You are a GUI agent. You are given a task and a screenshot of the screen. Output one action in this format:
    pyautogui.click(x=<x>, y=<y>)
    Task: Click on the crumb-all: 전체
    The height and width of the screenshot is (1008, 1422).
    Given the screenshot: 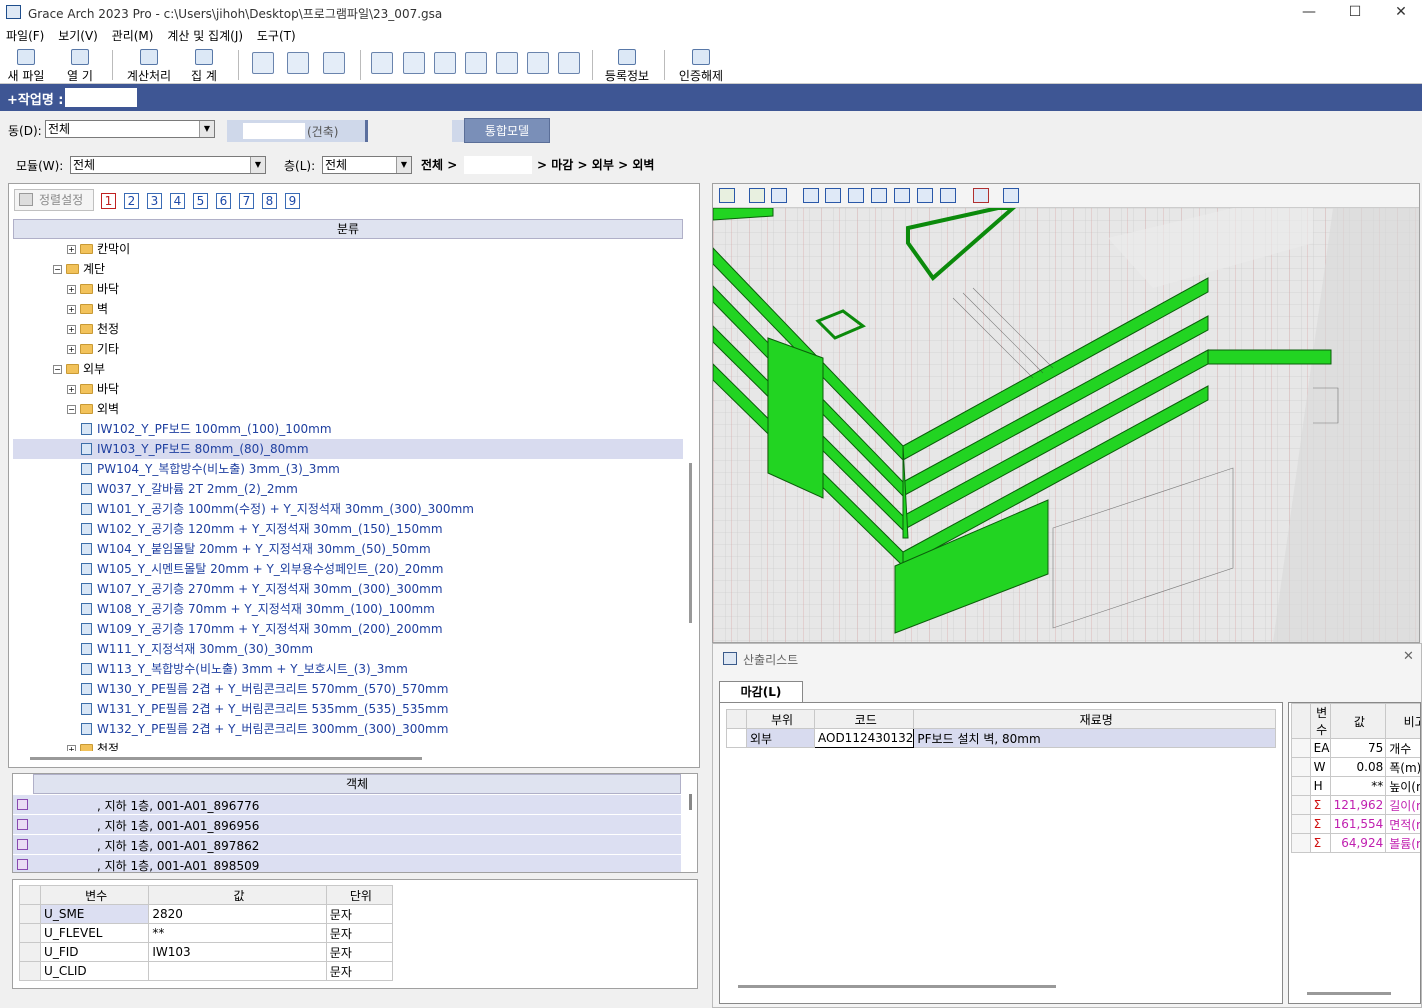 What is the action you would take?
    pyautogui.click(x=432, y=165)
    